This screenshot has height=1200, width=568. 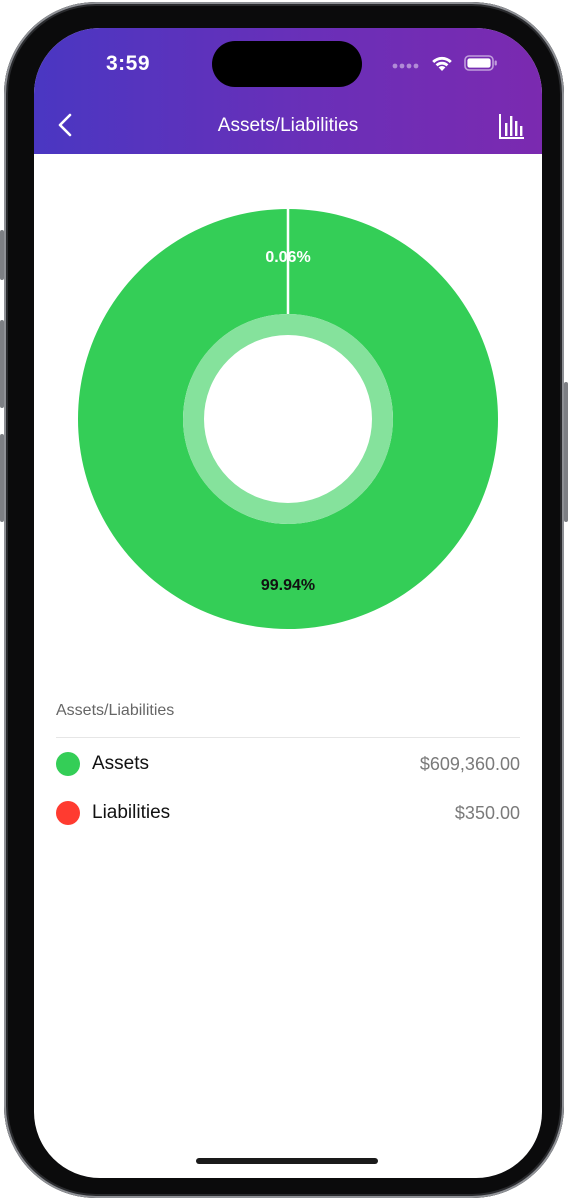 What do you see at coordinates (288, 764) in the screenshot?
I see `legend-row-assets: Assets $609,360.00` at bounding box center [288, 764].